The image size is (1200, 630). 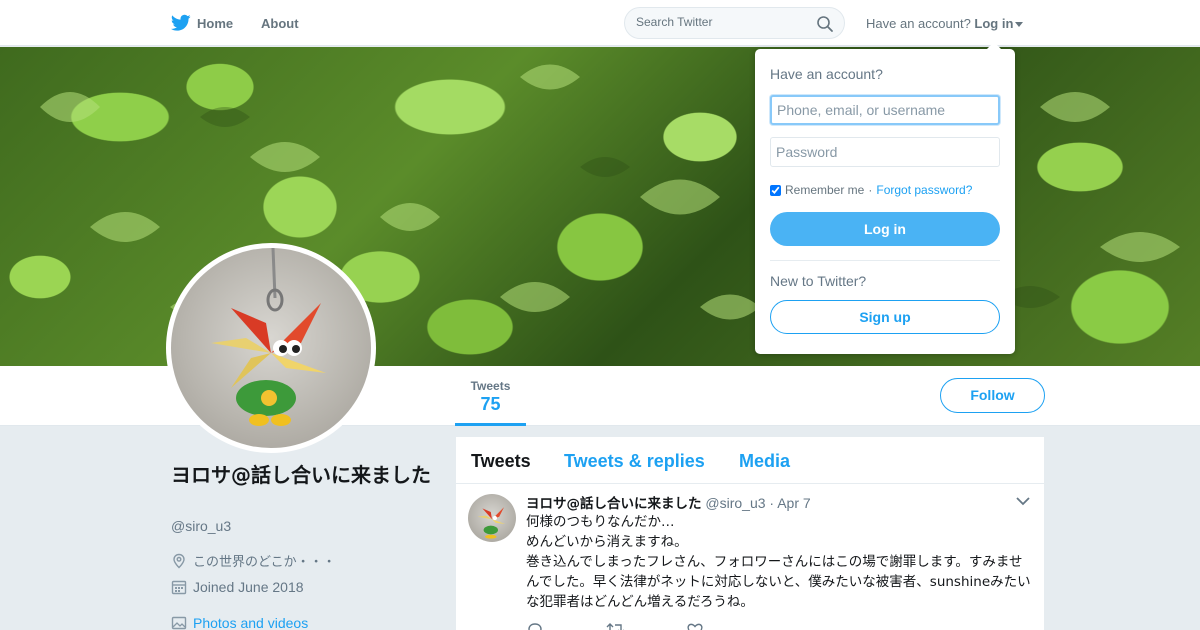 What do you see at coordinates (793, 503) in the screenshot?
I see `tweet-date: Apr 7` at bounding box center [793, 503].